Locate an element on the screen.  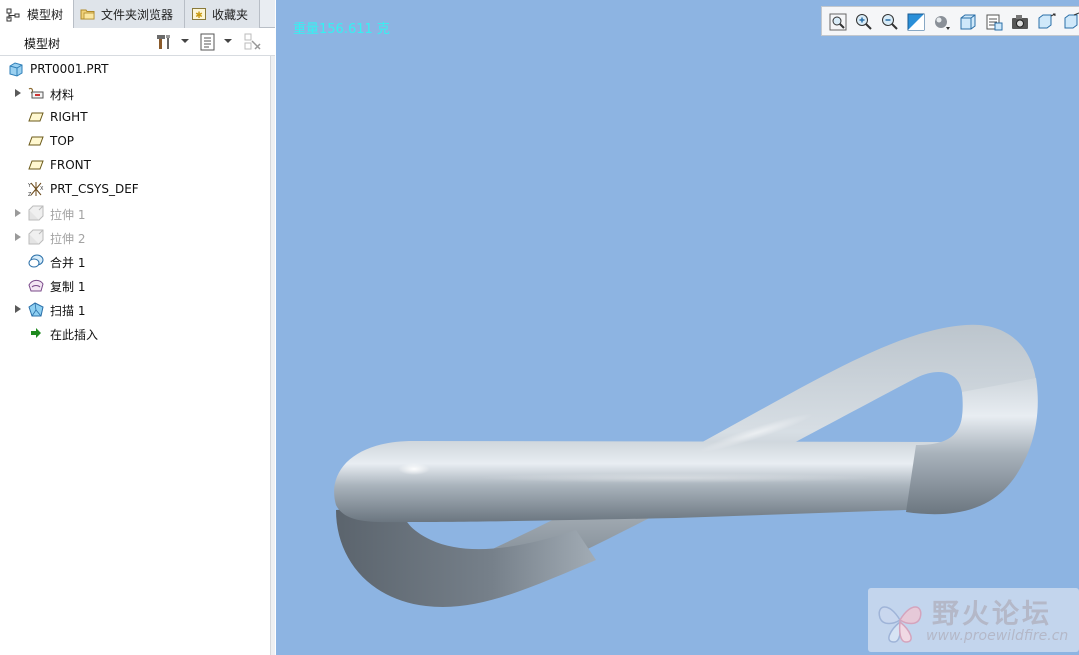
tree-item-label: RIGHT is located at coordinates (69, 117).